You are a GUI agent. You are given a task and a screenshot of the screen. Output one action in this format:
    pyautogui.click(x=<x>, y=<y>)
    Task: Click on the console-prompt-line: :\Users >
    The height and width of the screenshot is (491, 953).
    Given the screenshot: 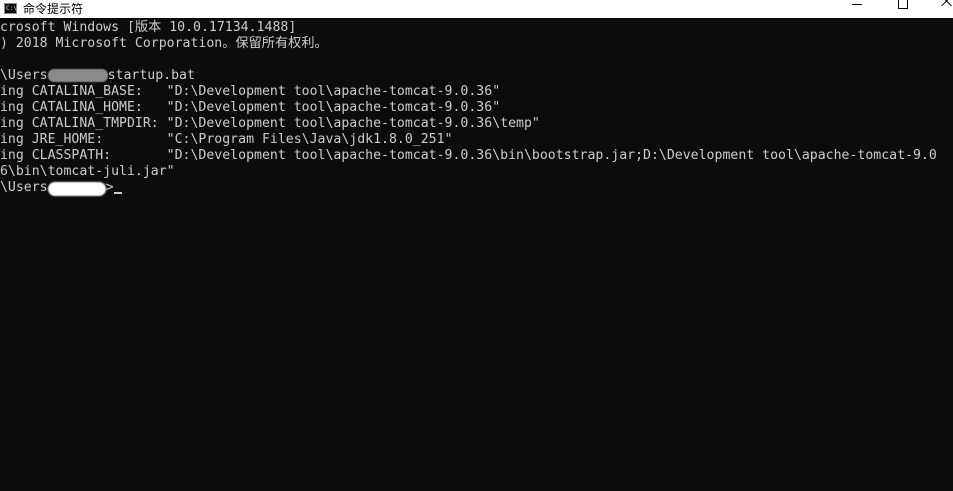 What is the action you would take?
    pyautogui.click(x=61, y=188)
    